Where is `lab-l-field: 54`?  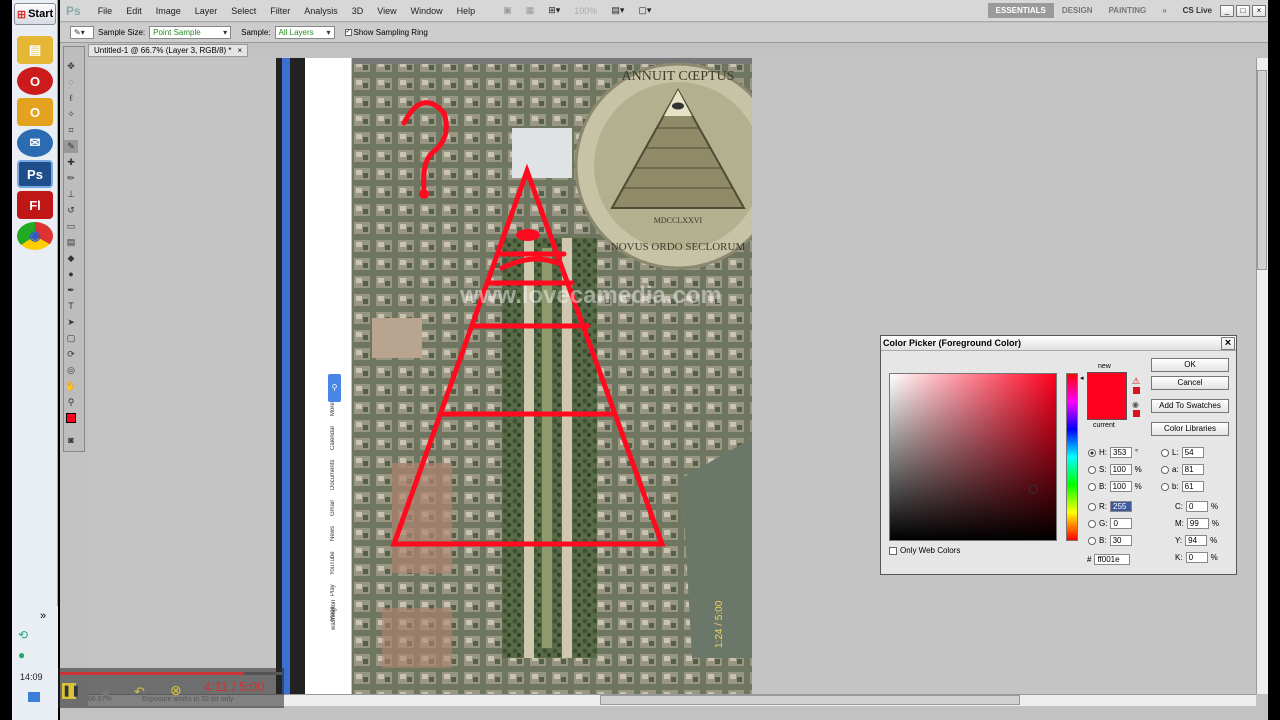
lab-l-field: 54 is located at coordinates (1192, 452).